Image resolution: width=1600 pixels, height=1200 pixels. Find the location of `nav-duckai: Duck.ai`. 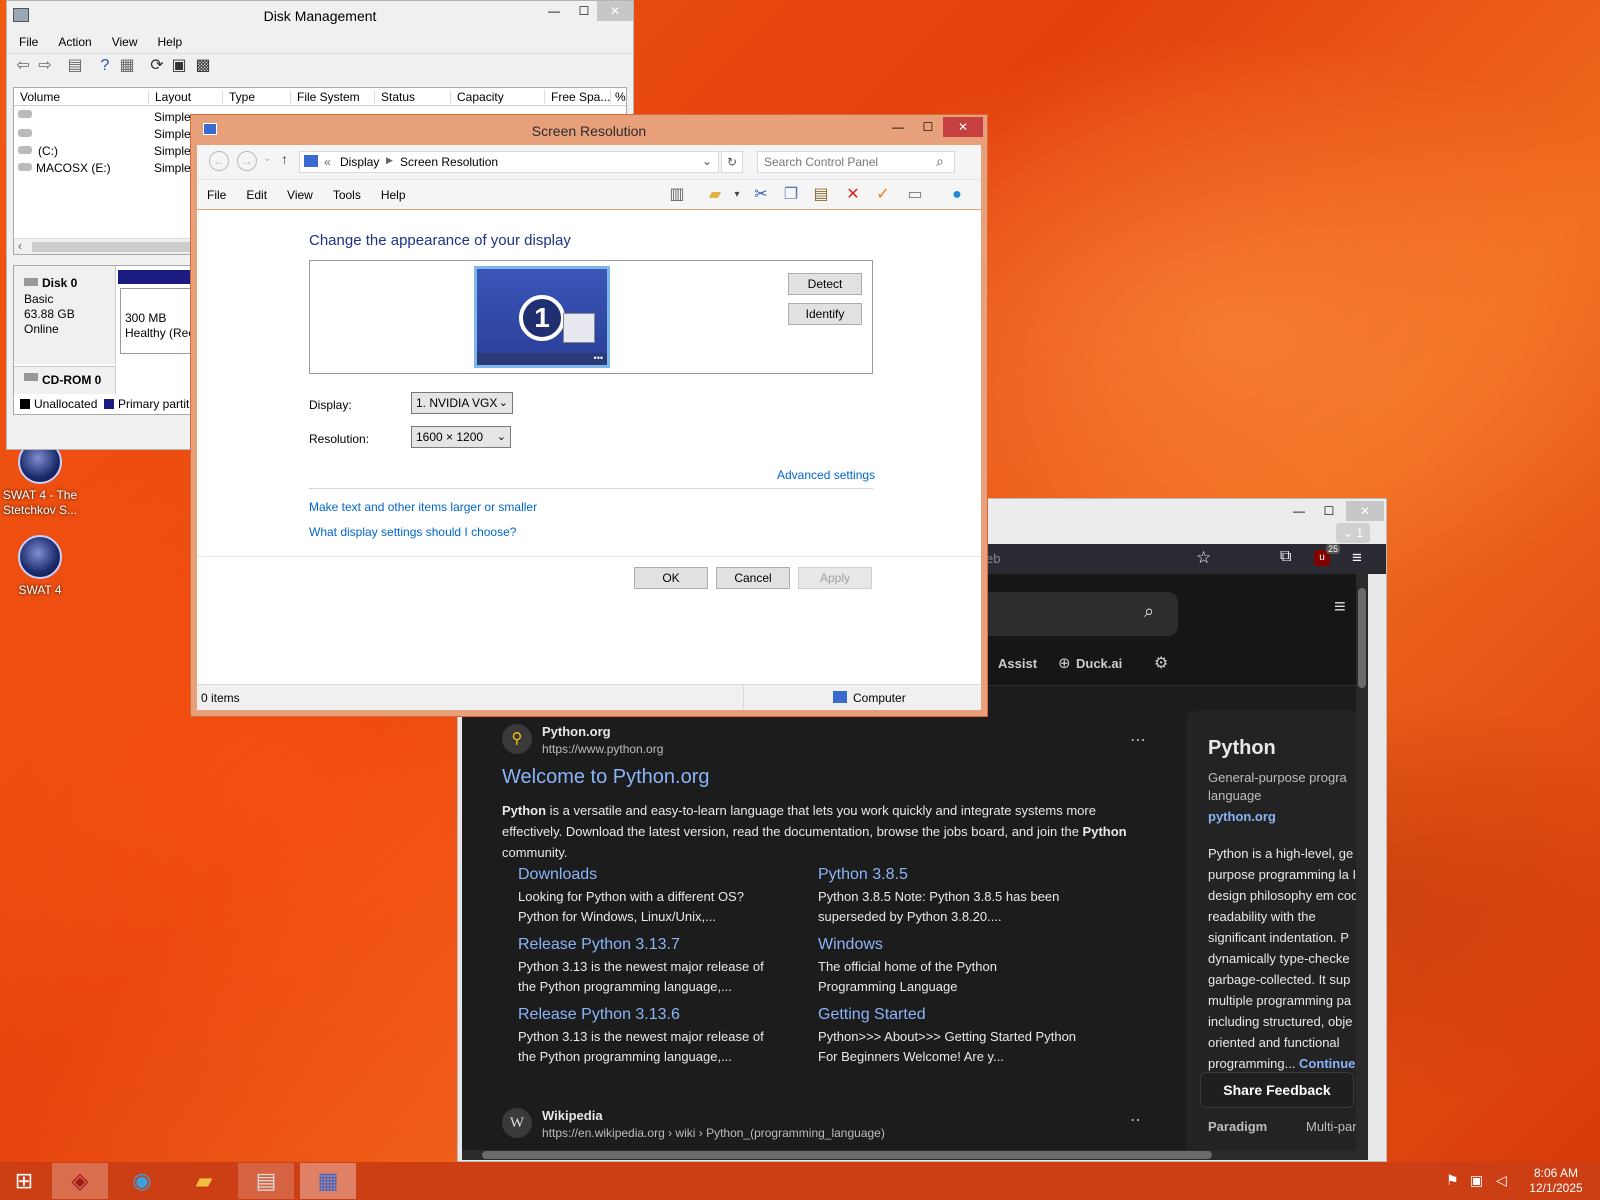

nav-duckai: Duck.ai is located at coordinates (1099, 663).